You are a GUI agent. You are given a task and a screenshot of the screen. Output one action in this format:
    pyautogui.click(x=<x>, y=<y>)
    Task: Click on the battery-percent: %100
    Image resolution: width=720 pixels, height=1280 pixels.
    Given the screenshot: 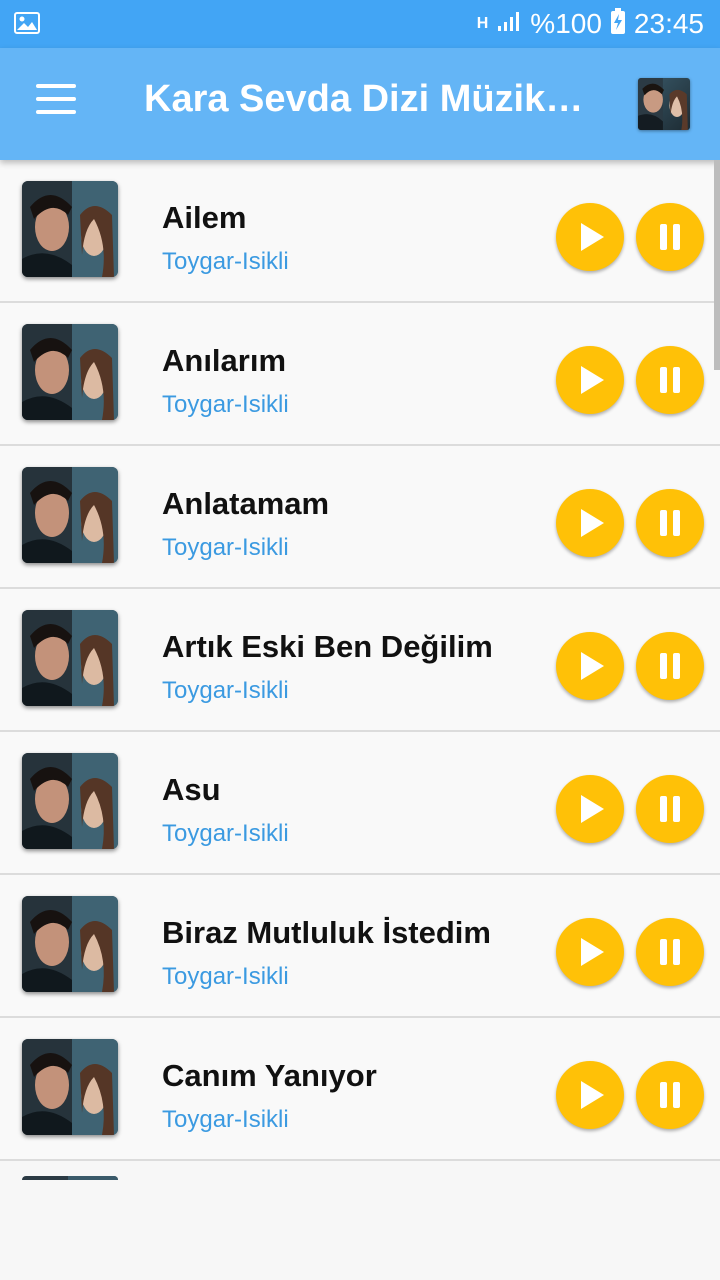 What is the action you would take?
    pyautogui.click(x=566, y=23)
    